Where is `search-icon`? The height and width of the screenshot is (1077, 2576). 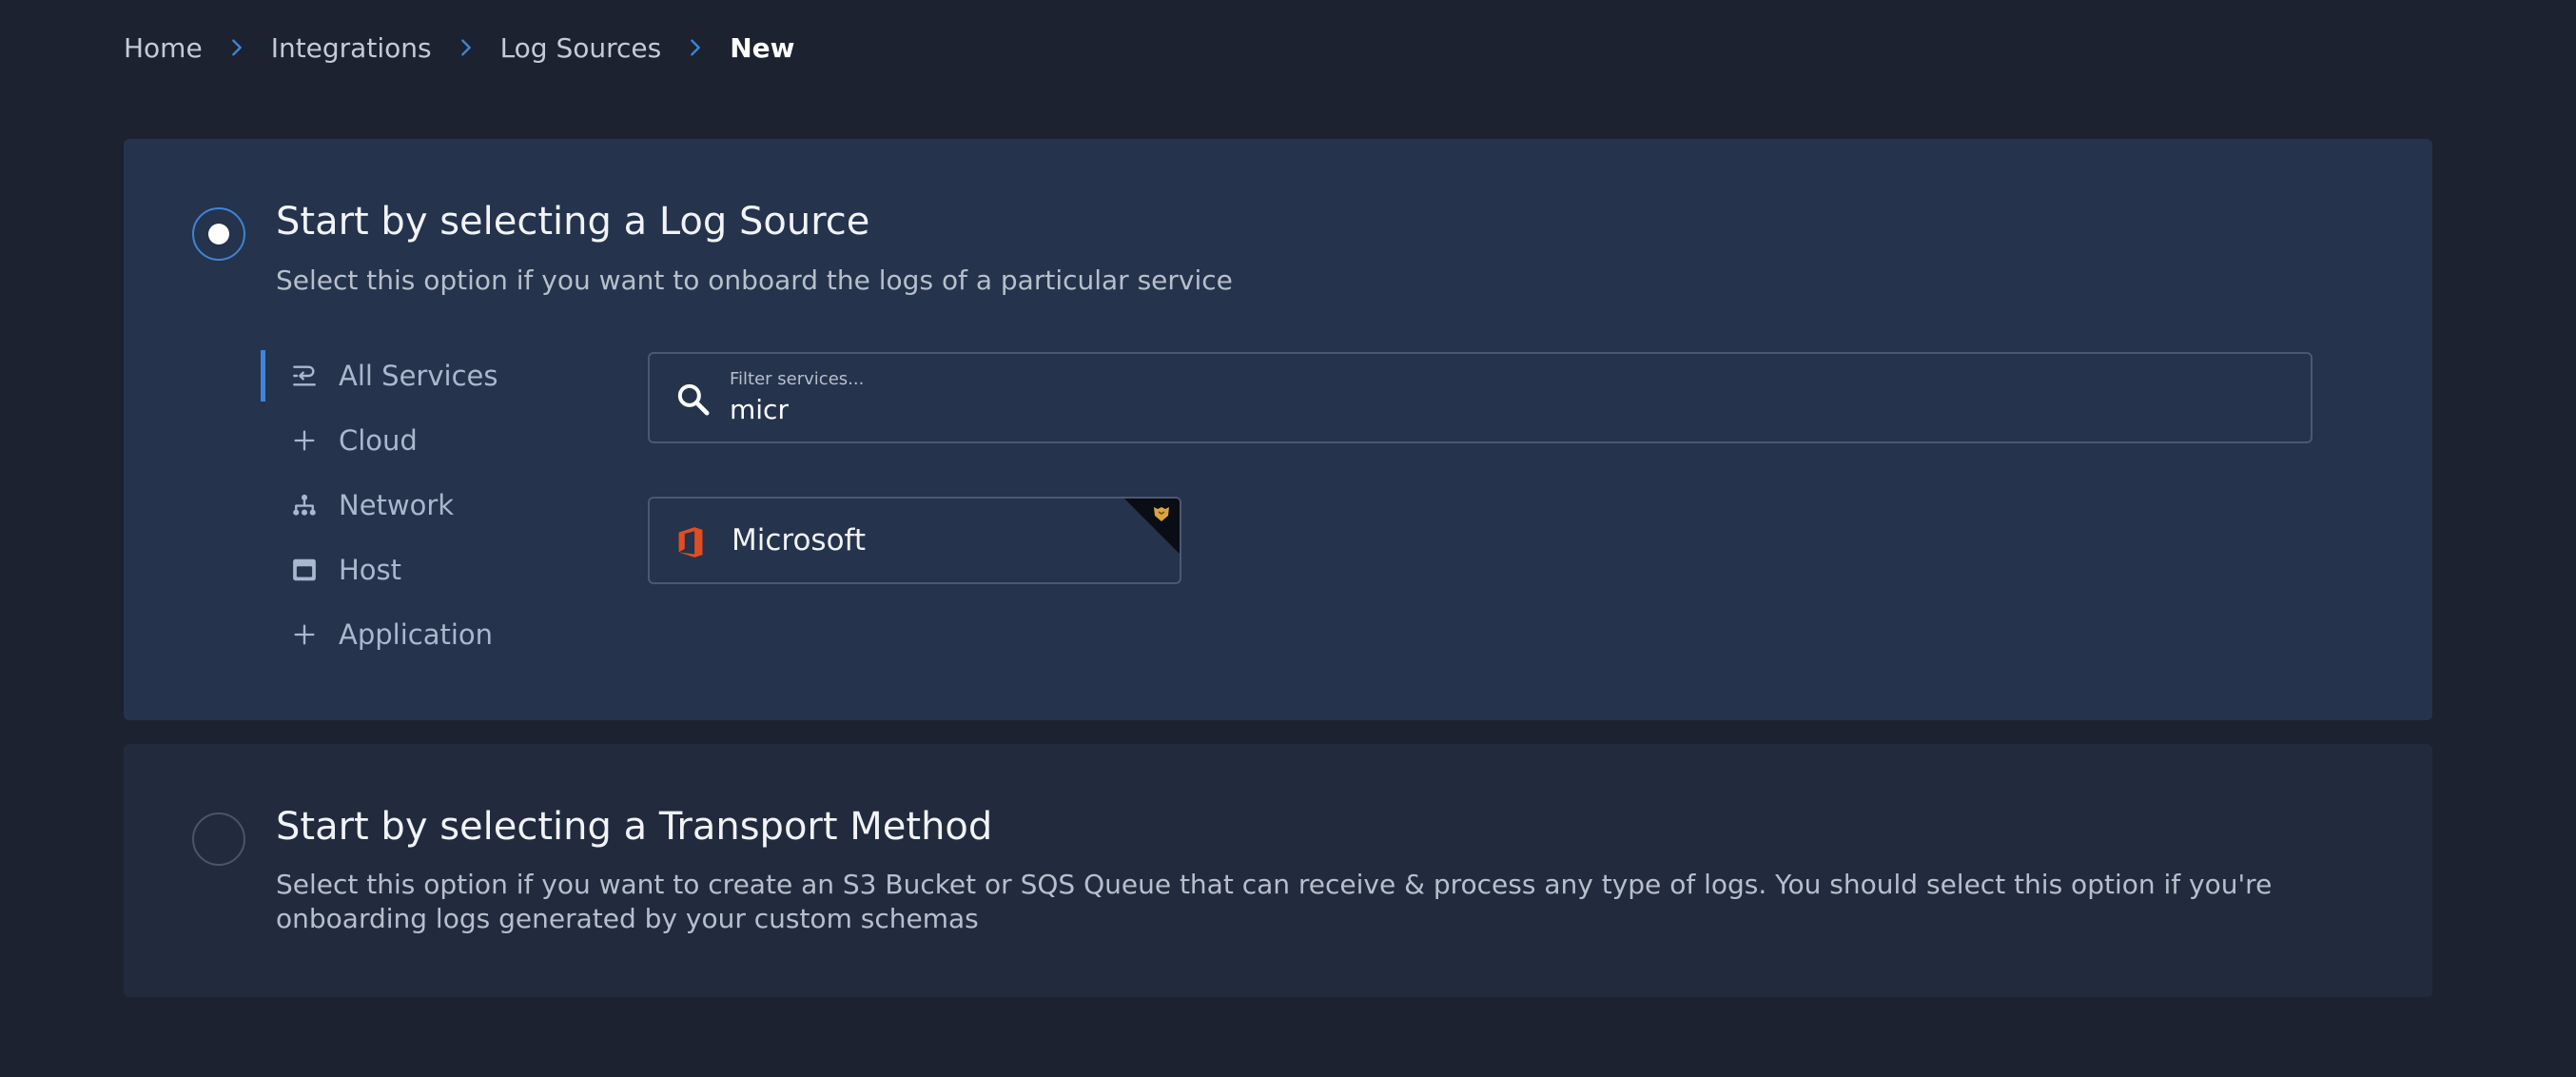 search-icon is located at coordinates (694, 399).